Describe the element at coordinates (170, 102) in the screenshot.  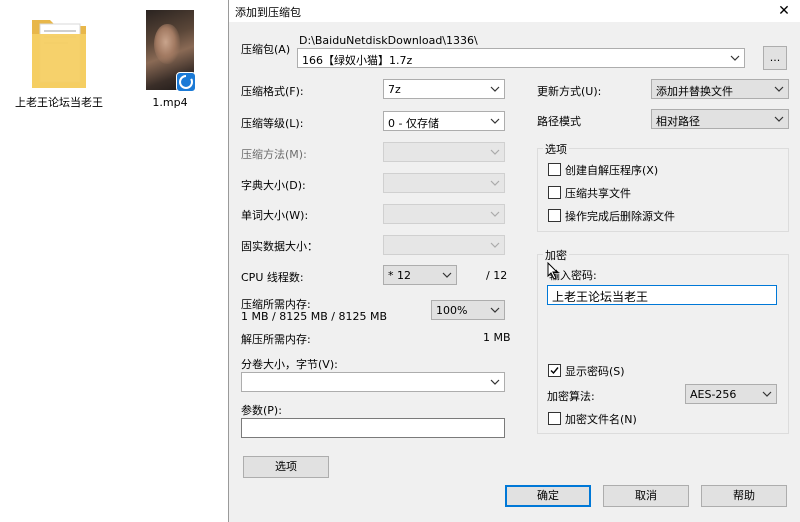
I see `video-label: 1.mp4` at that location.